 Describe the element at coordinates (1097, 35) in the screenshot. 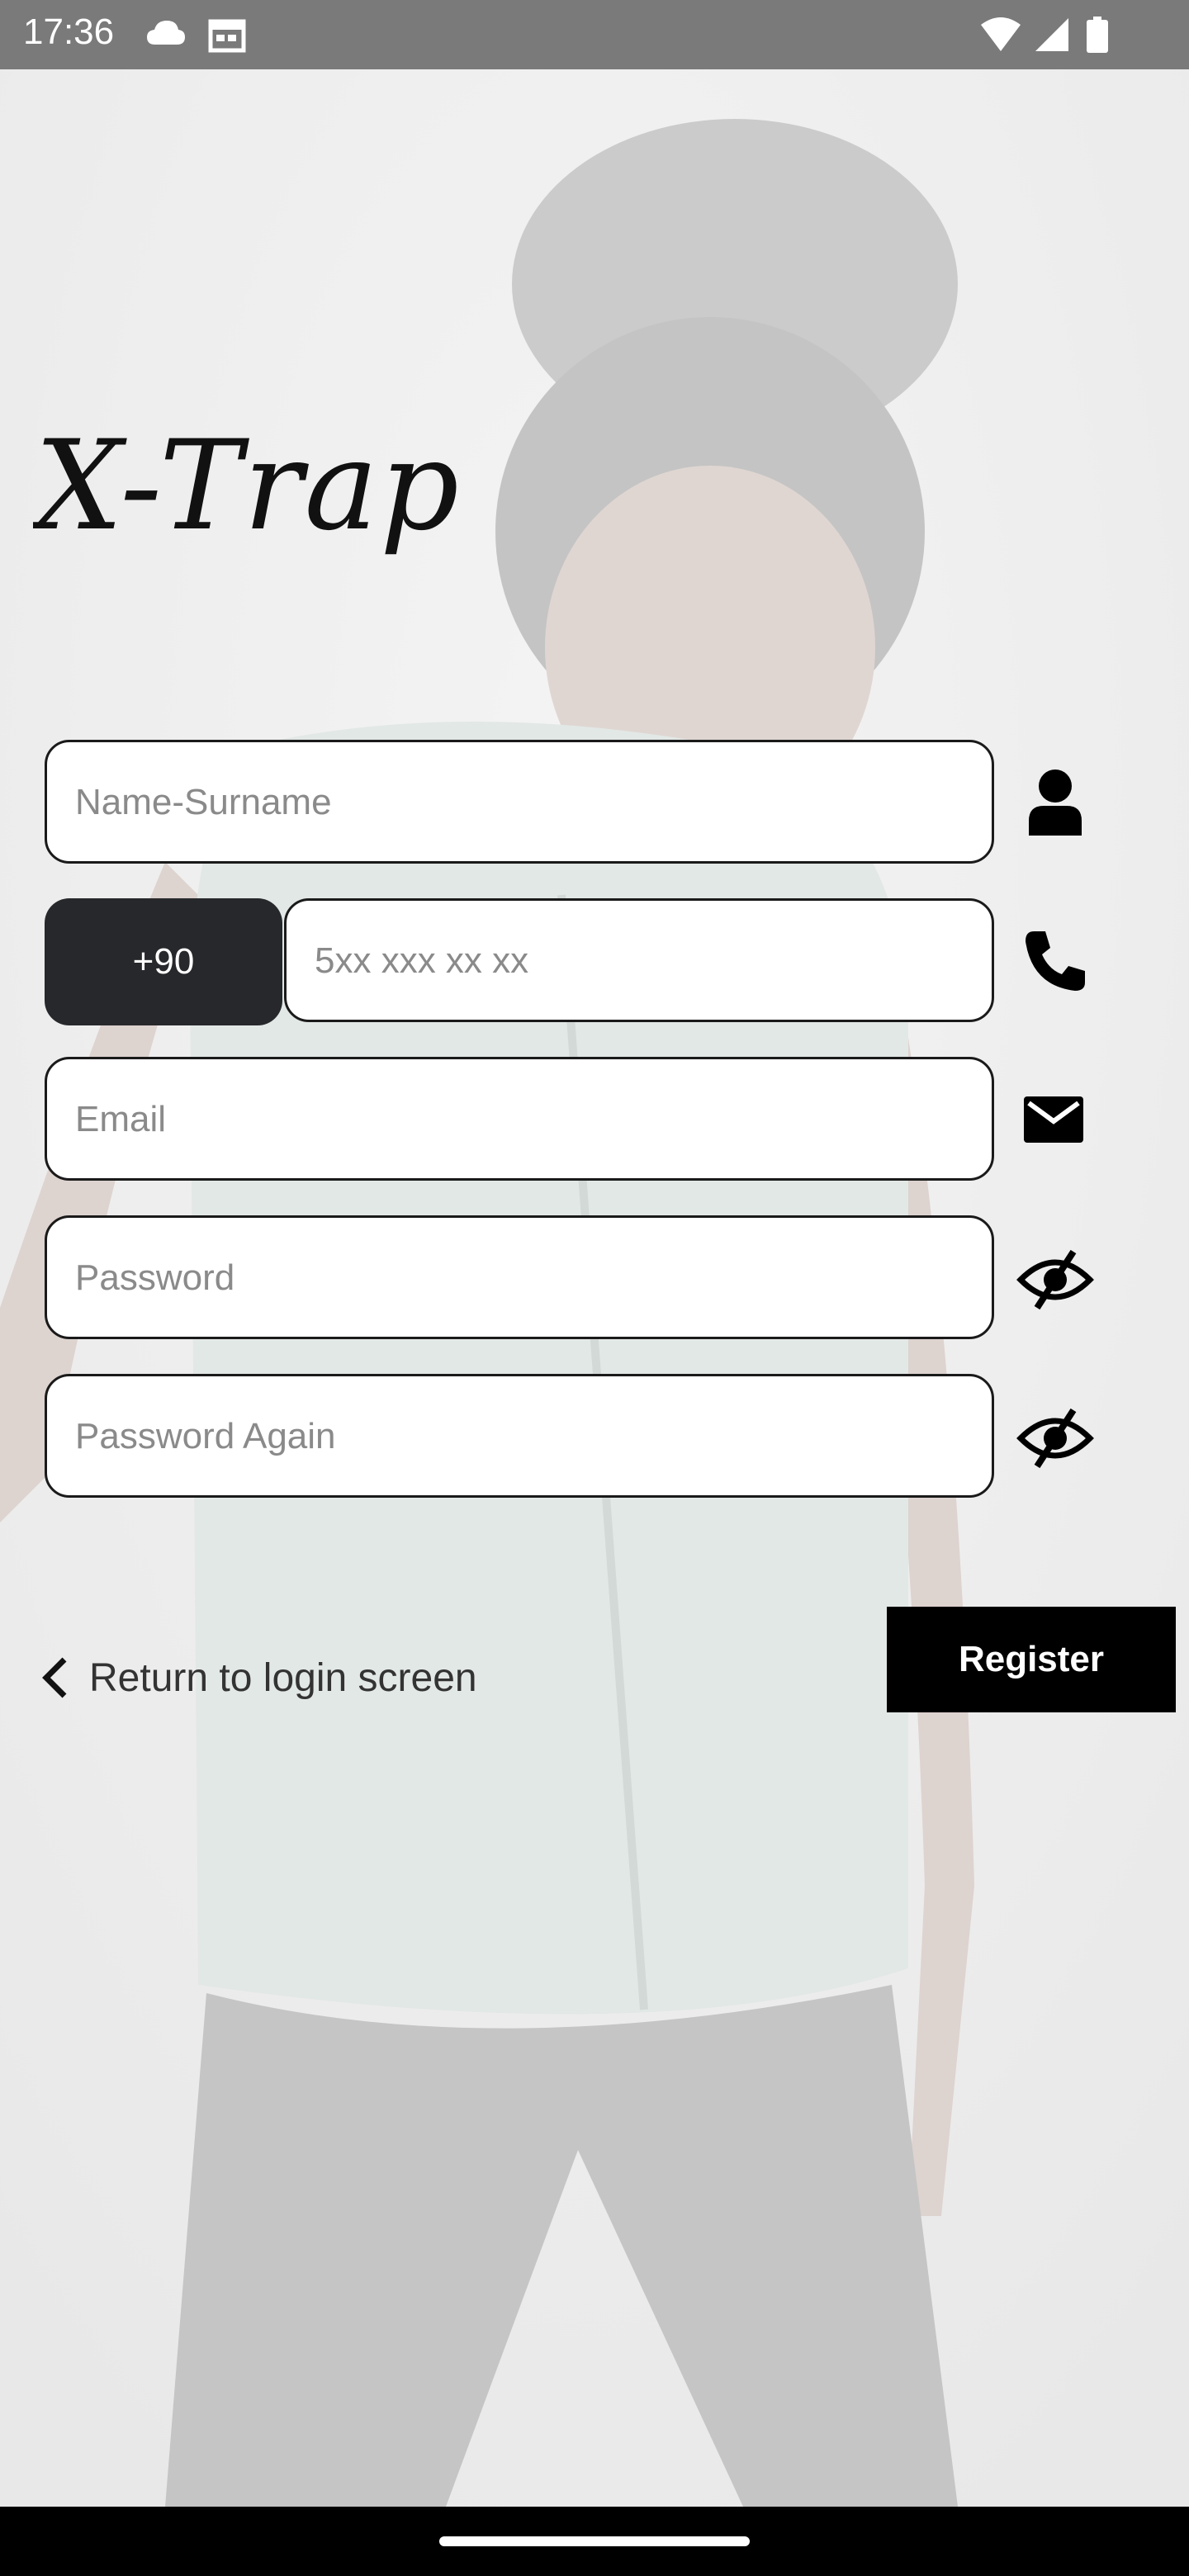

I see `battery-icon` at that location.